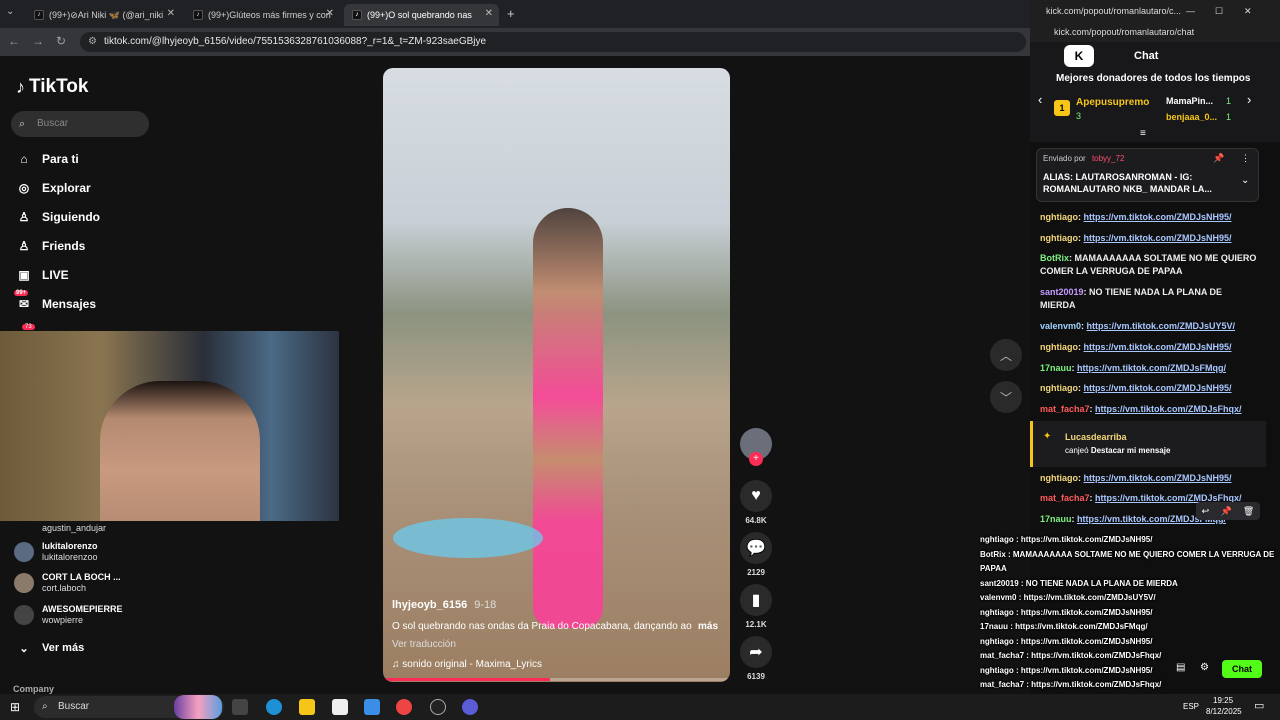  What do you see at coordinates (756, 600) in the screenshot?
I see `save-button: ▮` at bounding box center [756, 600].